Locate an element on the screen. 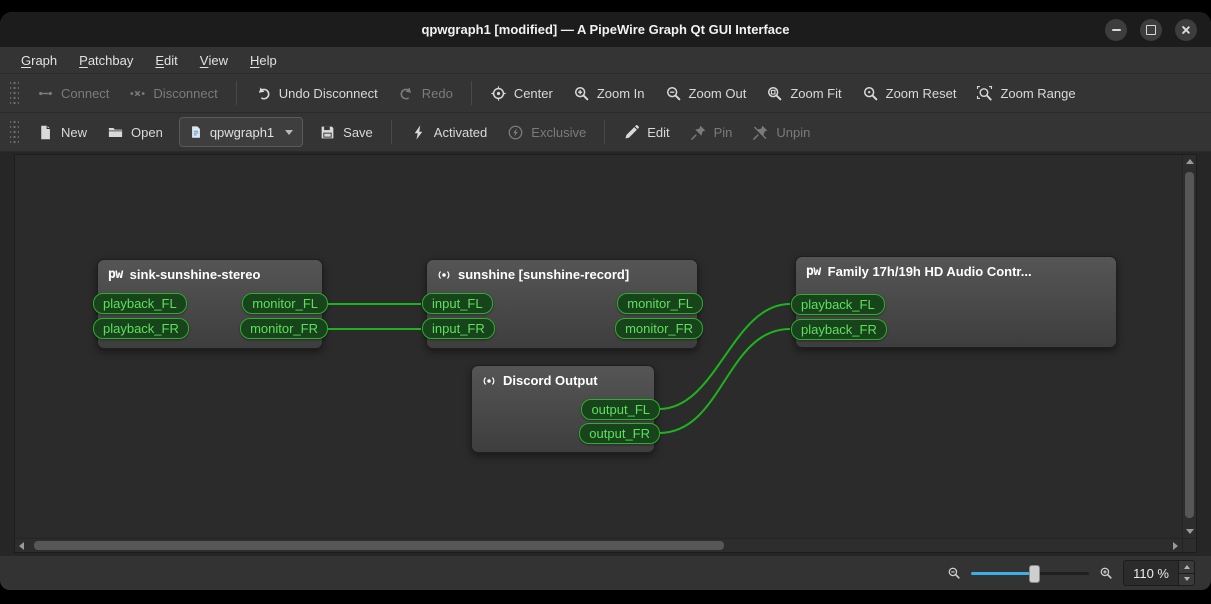 This screenshot has height=604, width=1211. save-button: Save is located at coordinates (346, 132).